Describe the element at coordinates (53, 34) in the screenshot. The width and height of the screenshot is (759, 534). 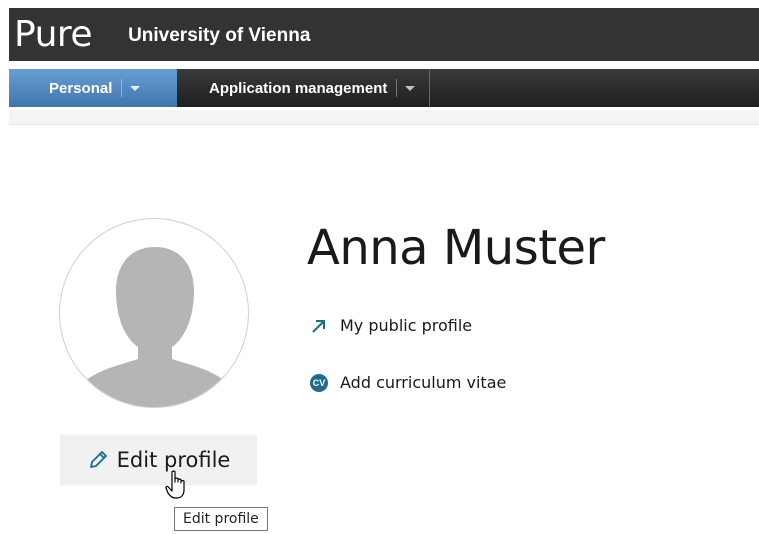
I see `app-logo: Pure` at that location.